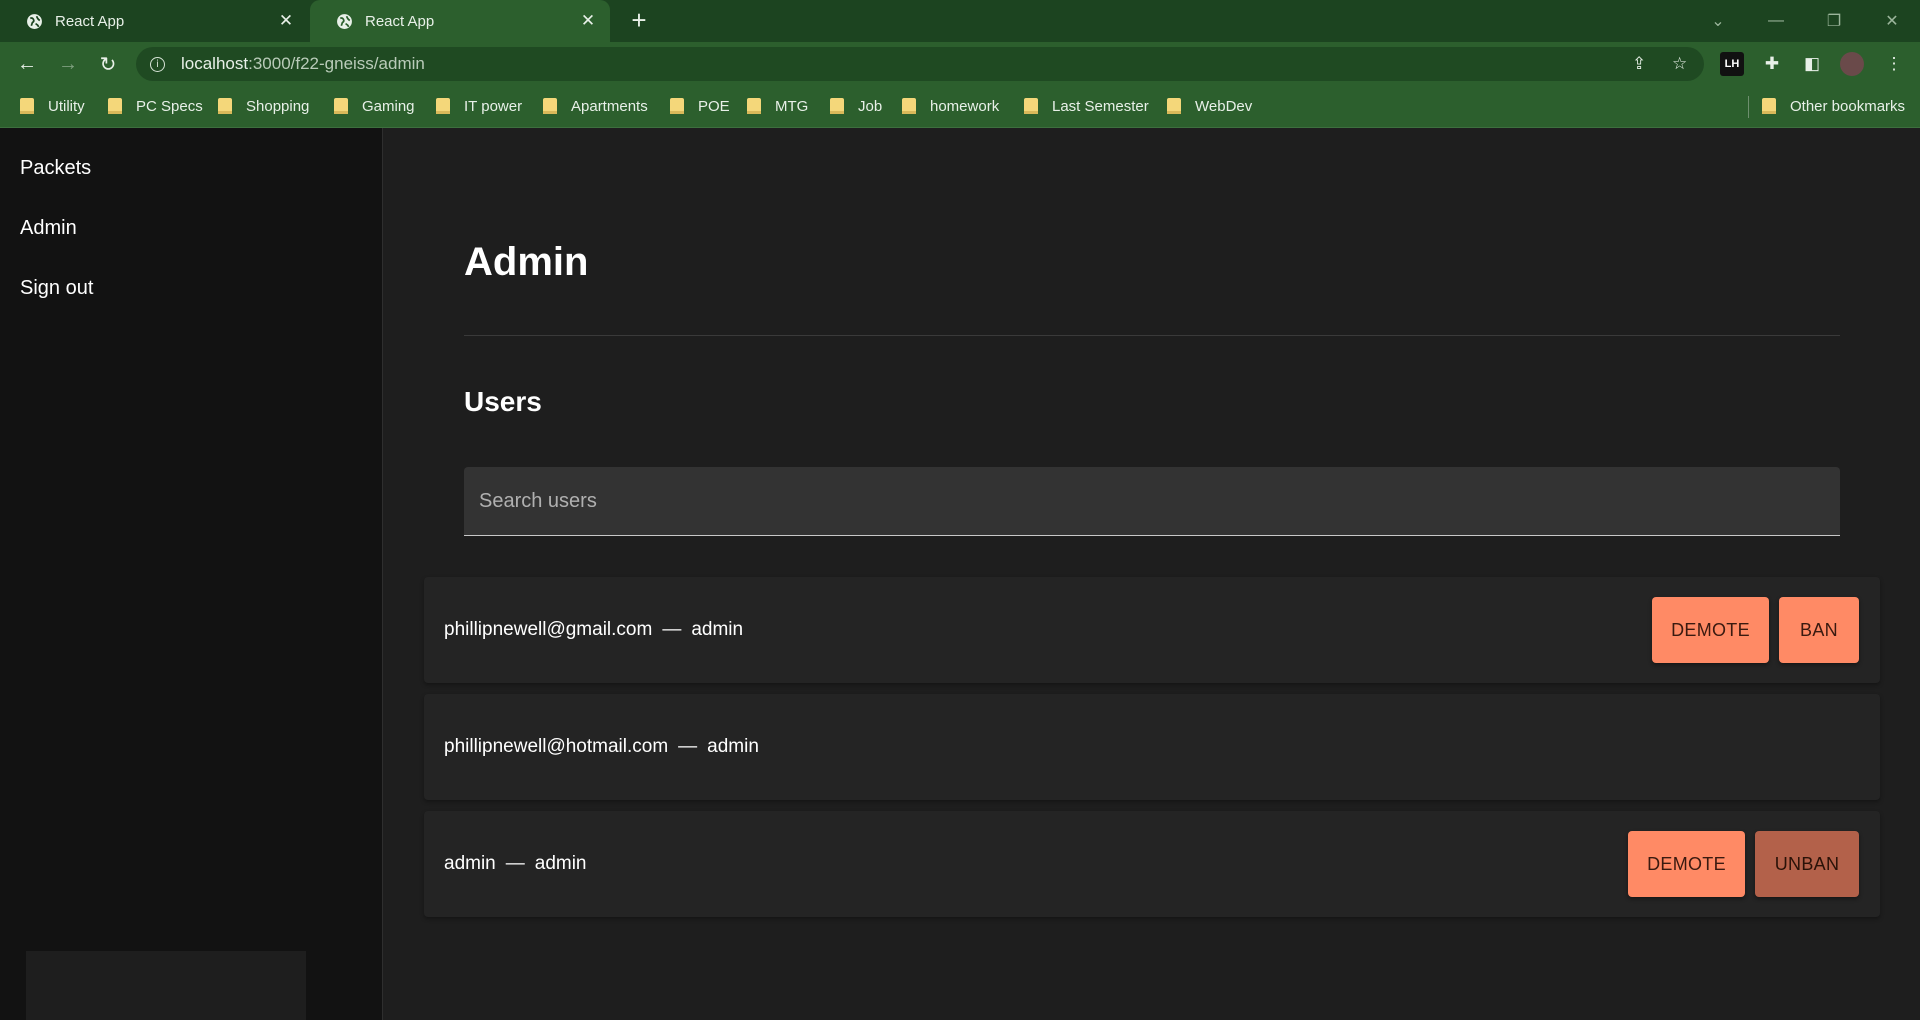 This screenshot has width=1920, height=1020. Describe the element at coordinates (1718, 21) in the screenshot. I see `tab-search-chevron-icon: ⌄` at that location.